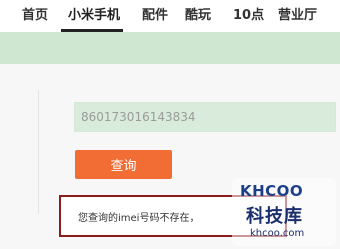  Describe the element at coordinates (170, 48) in the screenshot. I see `header-band` at that location.